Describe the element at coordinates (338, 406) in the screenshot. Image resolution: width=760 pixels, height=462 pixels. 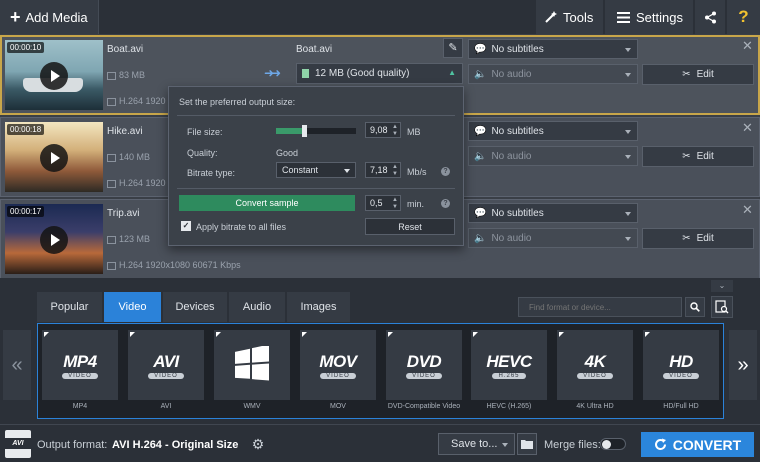
I see `format-label: MOV` at that location.